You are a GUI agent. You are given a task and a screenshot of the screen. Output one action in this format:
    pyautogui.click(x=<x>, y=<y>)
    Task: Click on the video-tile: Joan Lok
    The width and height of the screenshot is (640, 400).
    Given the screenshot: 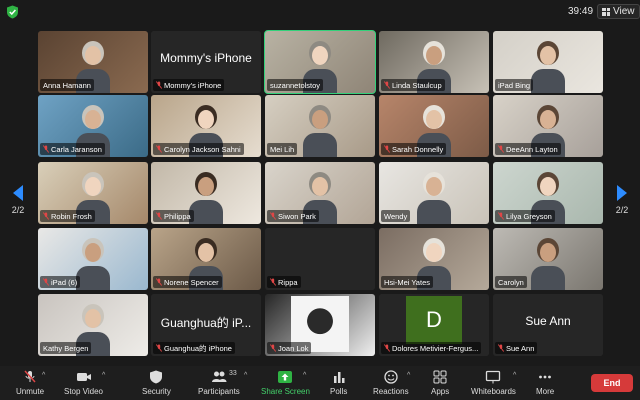 What is the action you would take?
    pyautogui.click(x=320, y=325)
    